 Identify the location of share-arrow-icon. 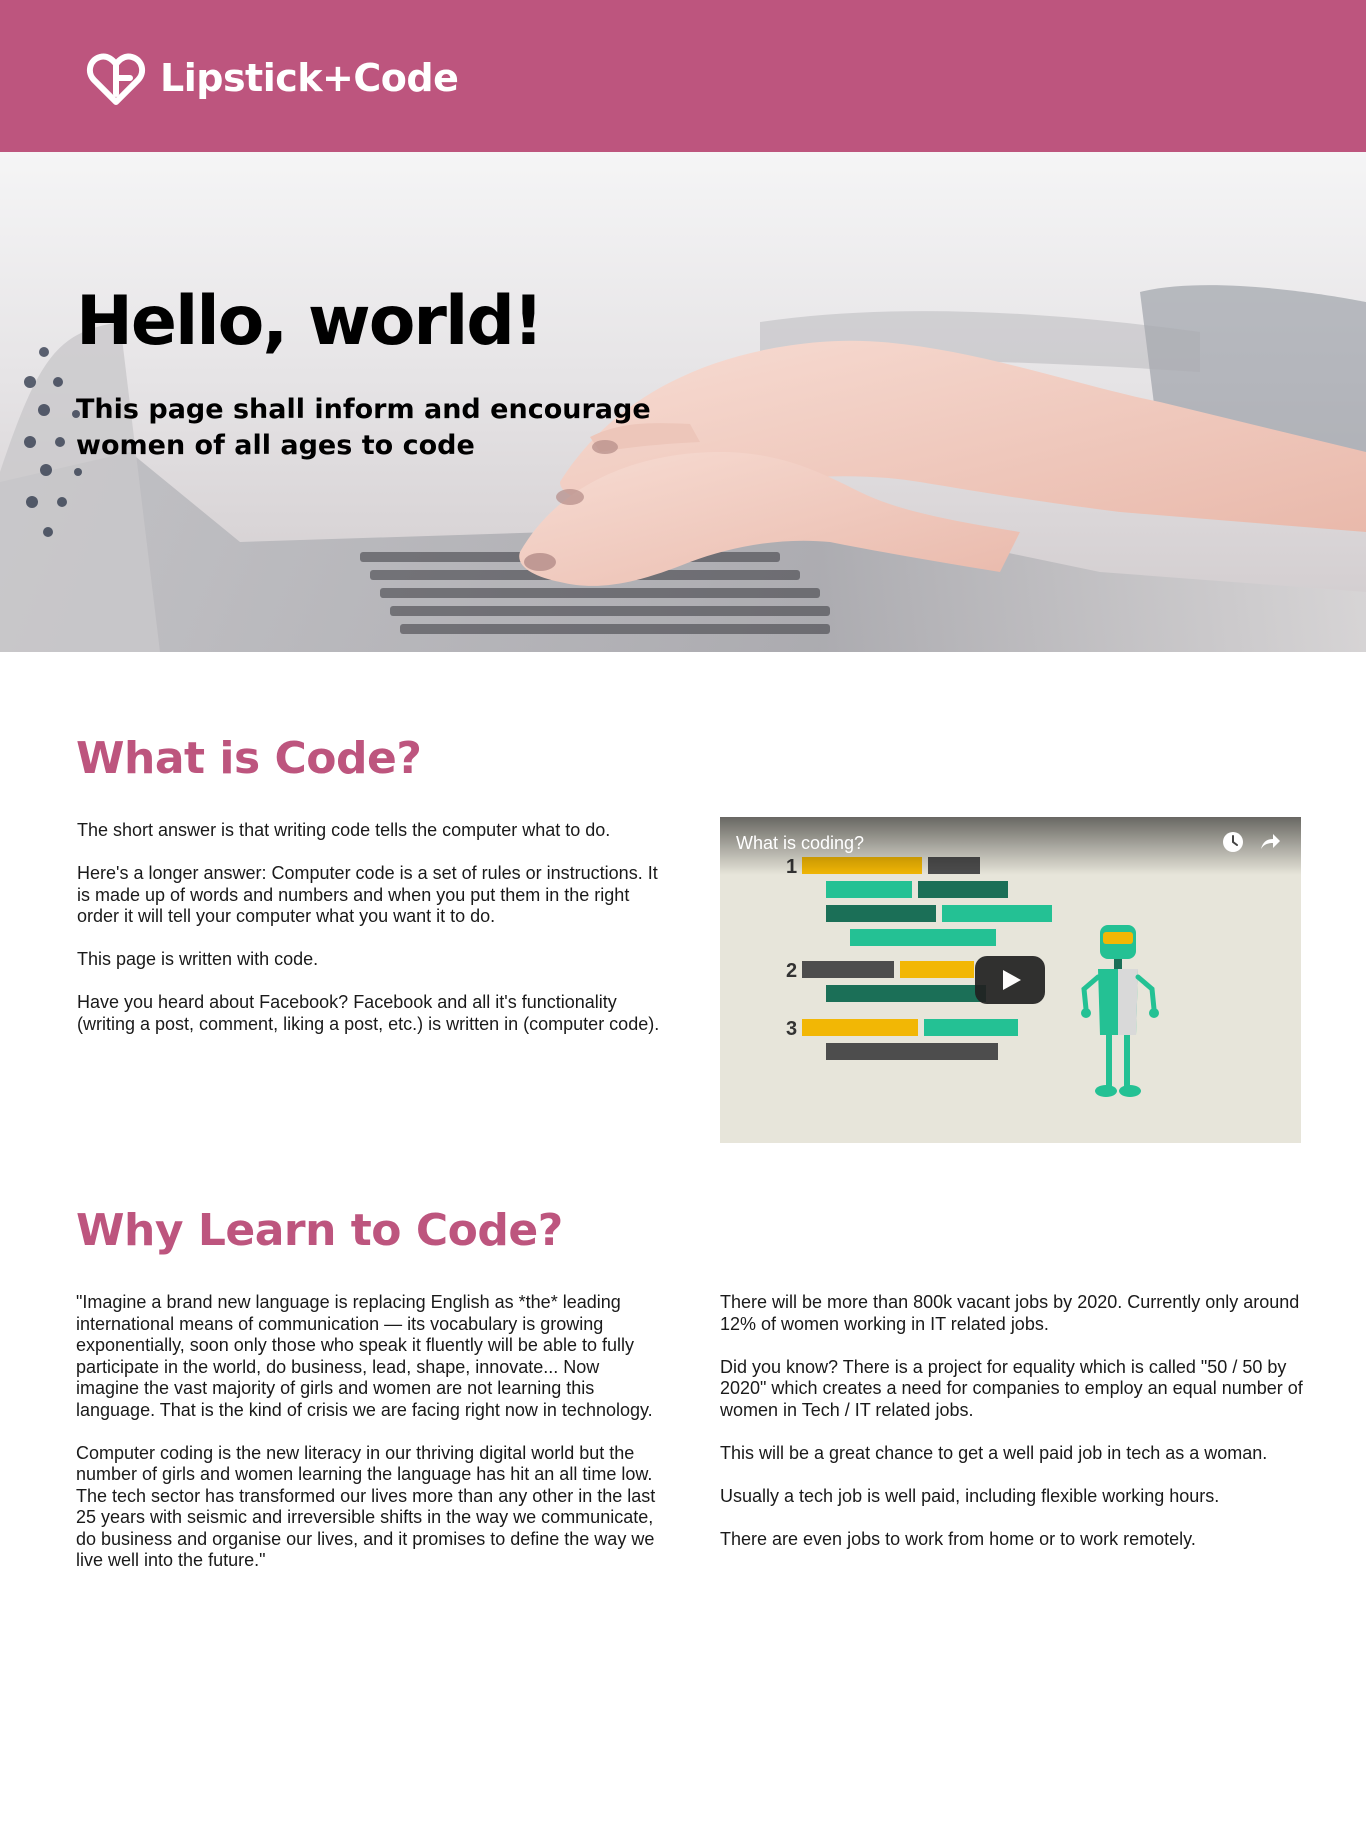
(1270, 842).